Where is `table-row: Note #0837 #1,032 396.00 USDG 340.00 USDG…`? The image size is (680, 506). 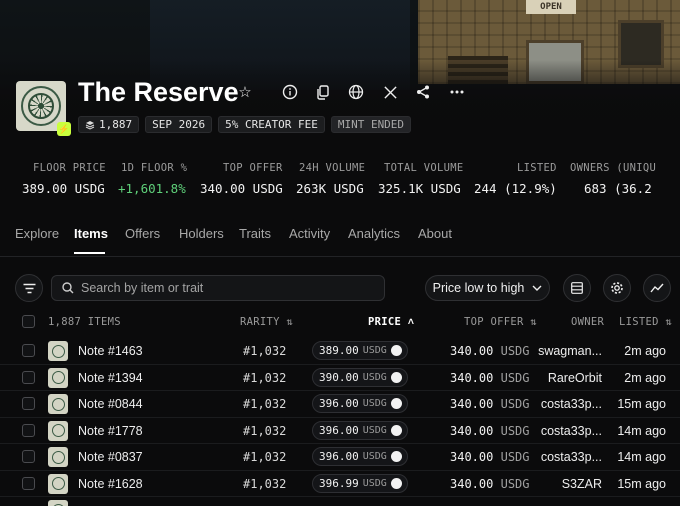
table-row: Note #0837 #1,032 396.00 USDG 340.00 USDG… is located at coordinates (340, 457).